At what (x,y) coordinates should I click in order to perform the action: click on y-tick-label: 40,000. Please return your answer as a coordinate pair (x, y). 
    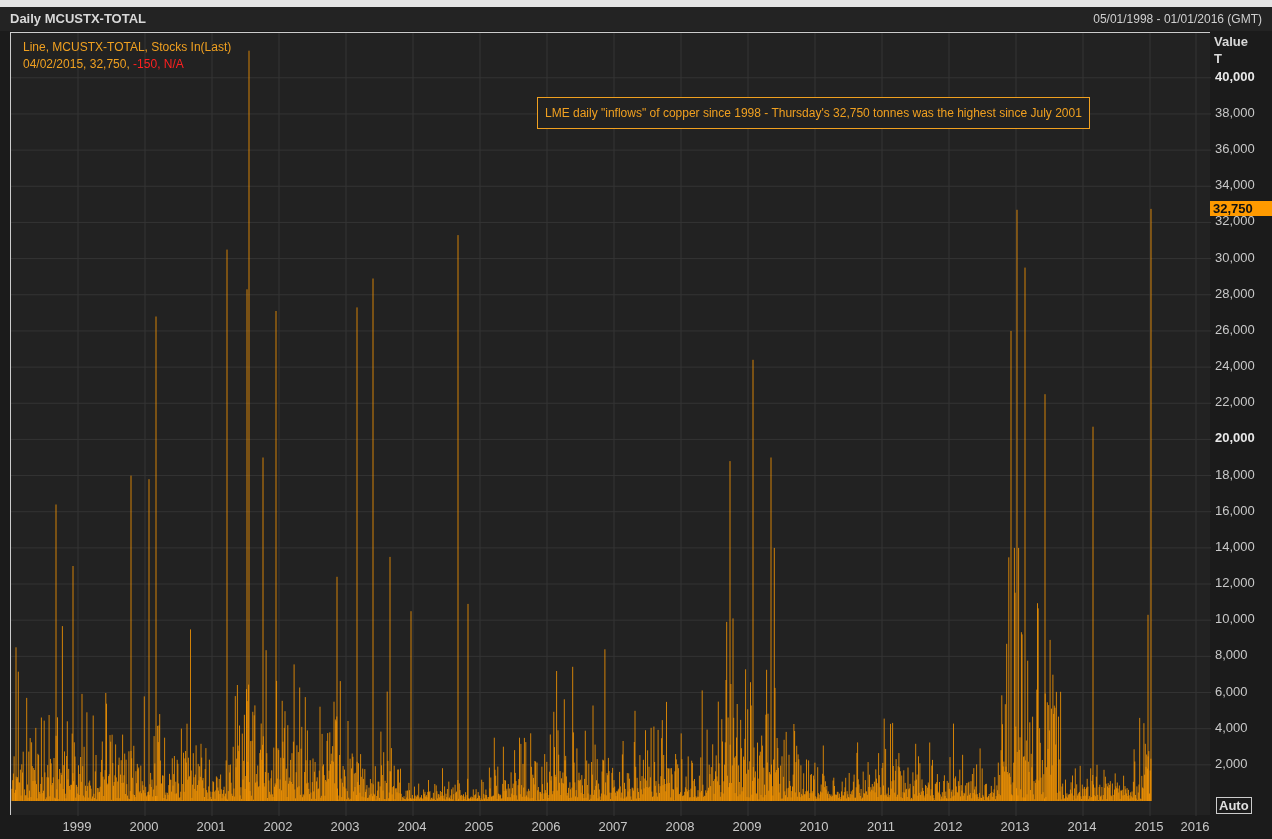
    Looking at the image, I should click on (1235, 76).